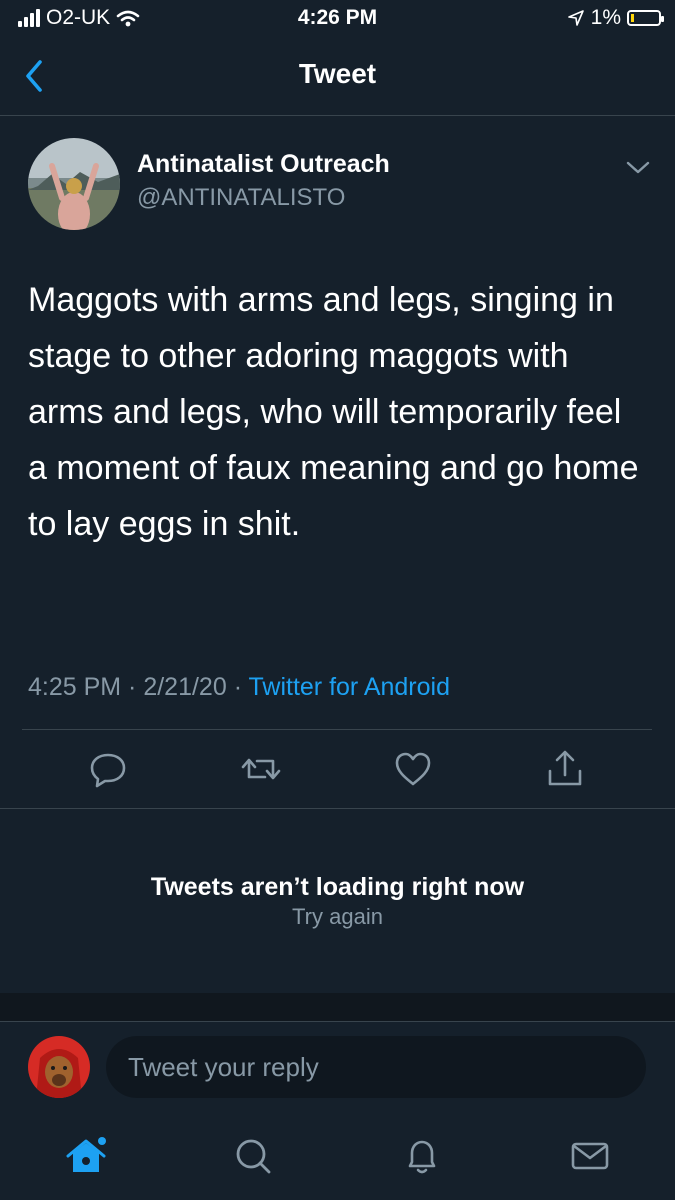 This screenshot has height=1200, width=675. Describe the element at coordinates (575, 18) in the screenshot. I see `location-arrow-icon` at that location.